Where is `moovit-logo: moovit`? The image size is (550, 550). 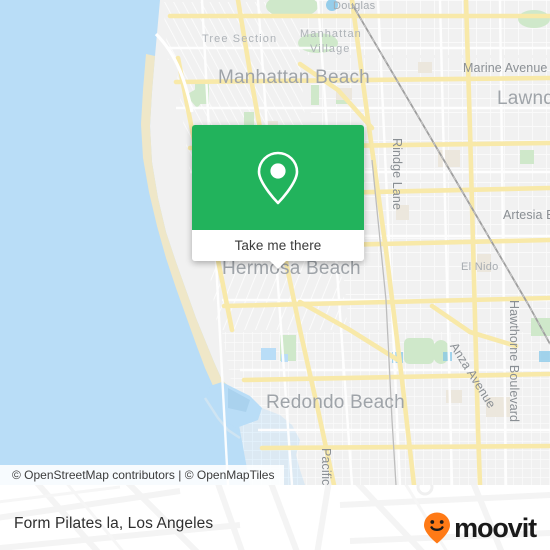 moovit-logo: moovit is located at coordinates (479, 528).